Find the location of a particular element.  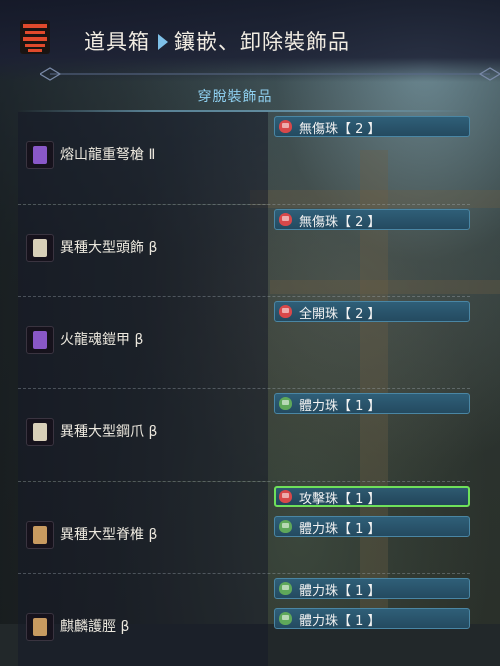

gauntlet-icon is located at coordinates (40, 432).